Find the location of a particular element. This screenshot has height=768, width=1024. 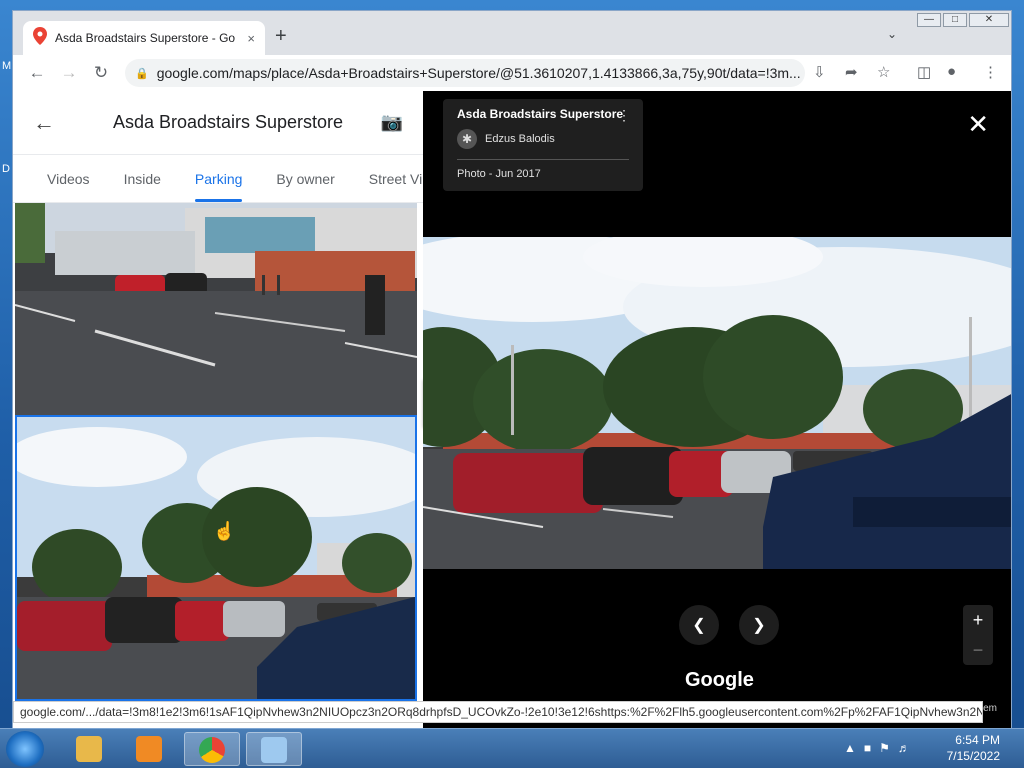

browser-tab: Asda Broadstairs Superstore - Go × is located at coordinates (144, 38).